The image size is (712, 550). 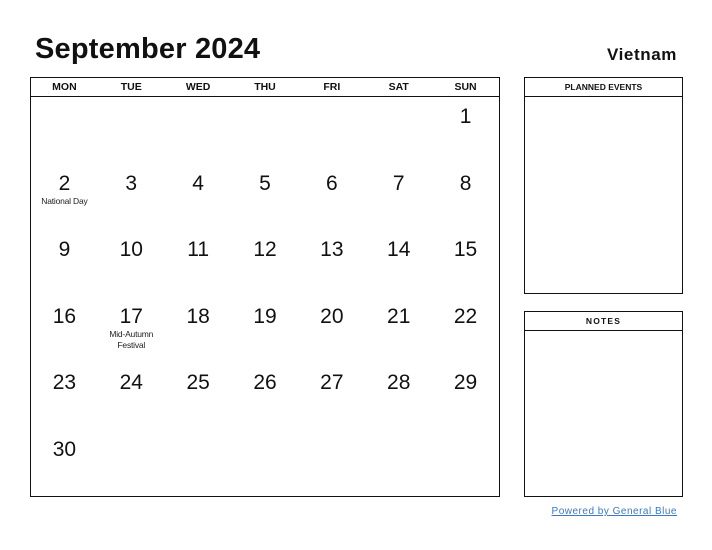 I want to click on weekday-fri: FRI, so click(x=332, y=87).